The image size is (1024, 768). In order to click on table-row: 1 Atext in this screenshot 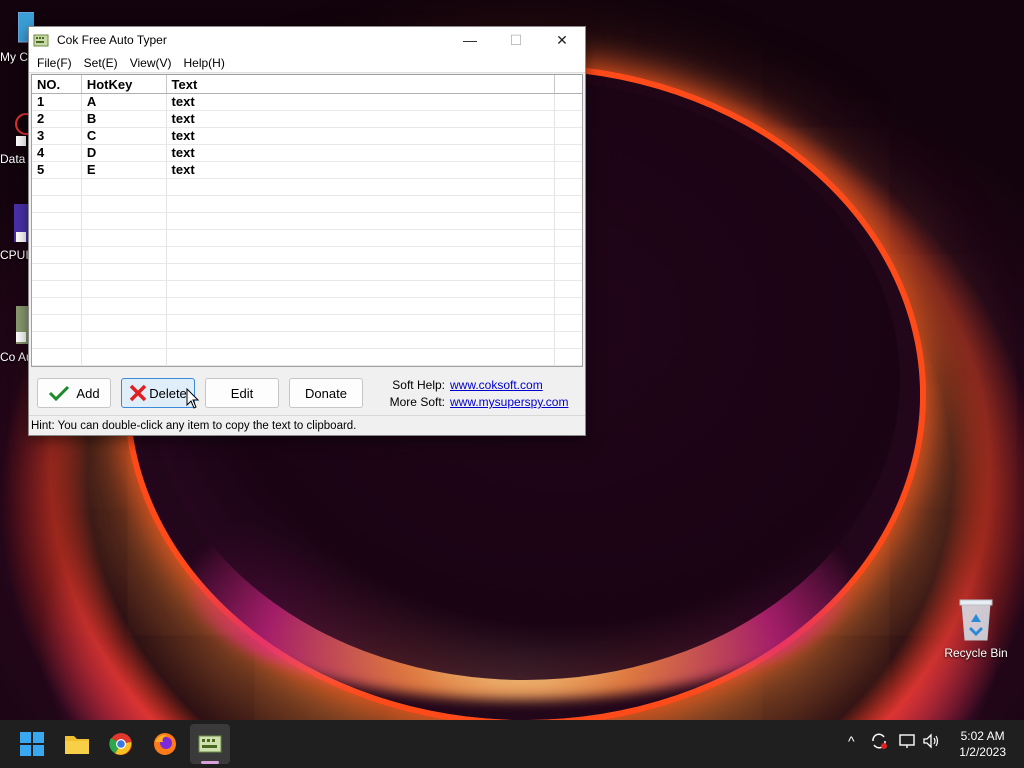, I will do `click(307, 102)`.